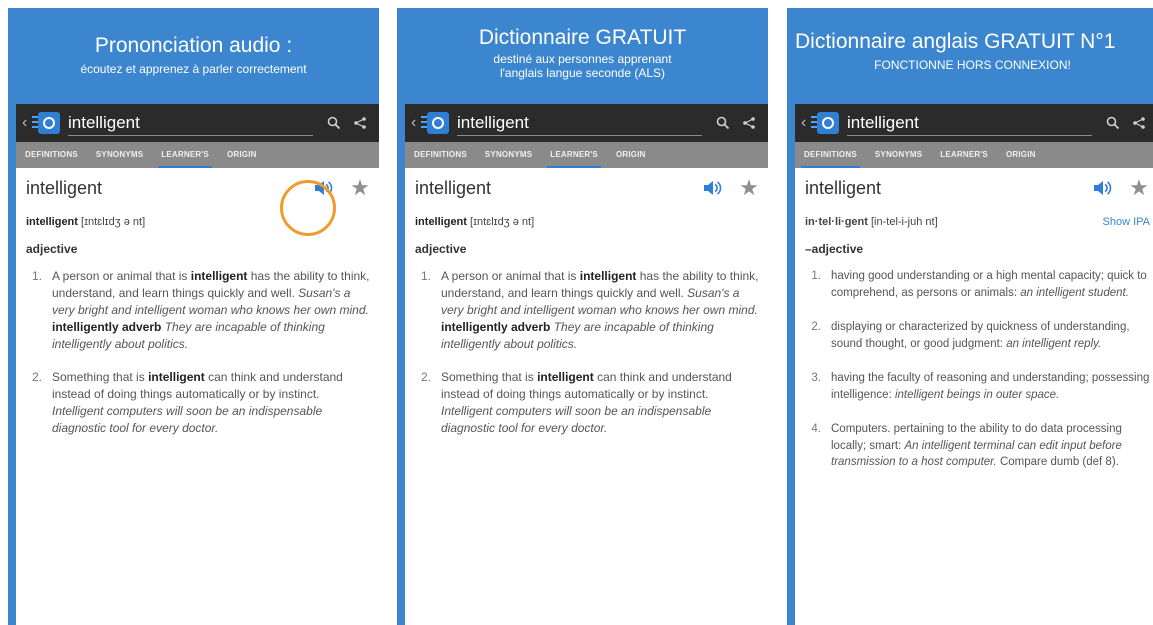  I want to click on highlight-ring, so click(308, 208).